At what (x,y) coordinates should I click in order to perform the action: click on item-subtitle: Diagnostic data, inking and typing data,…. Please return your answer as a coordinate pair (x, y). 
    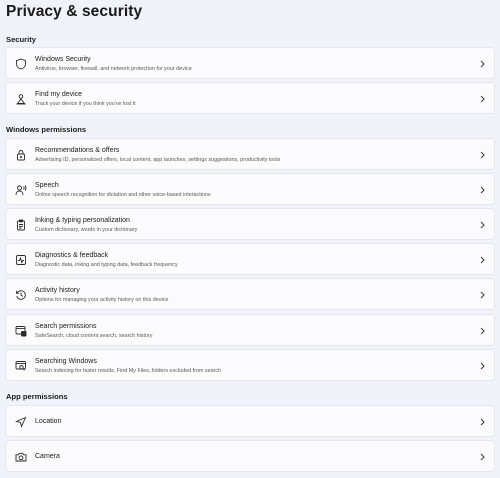
    Looking at the image, I should click on (106, 265).